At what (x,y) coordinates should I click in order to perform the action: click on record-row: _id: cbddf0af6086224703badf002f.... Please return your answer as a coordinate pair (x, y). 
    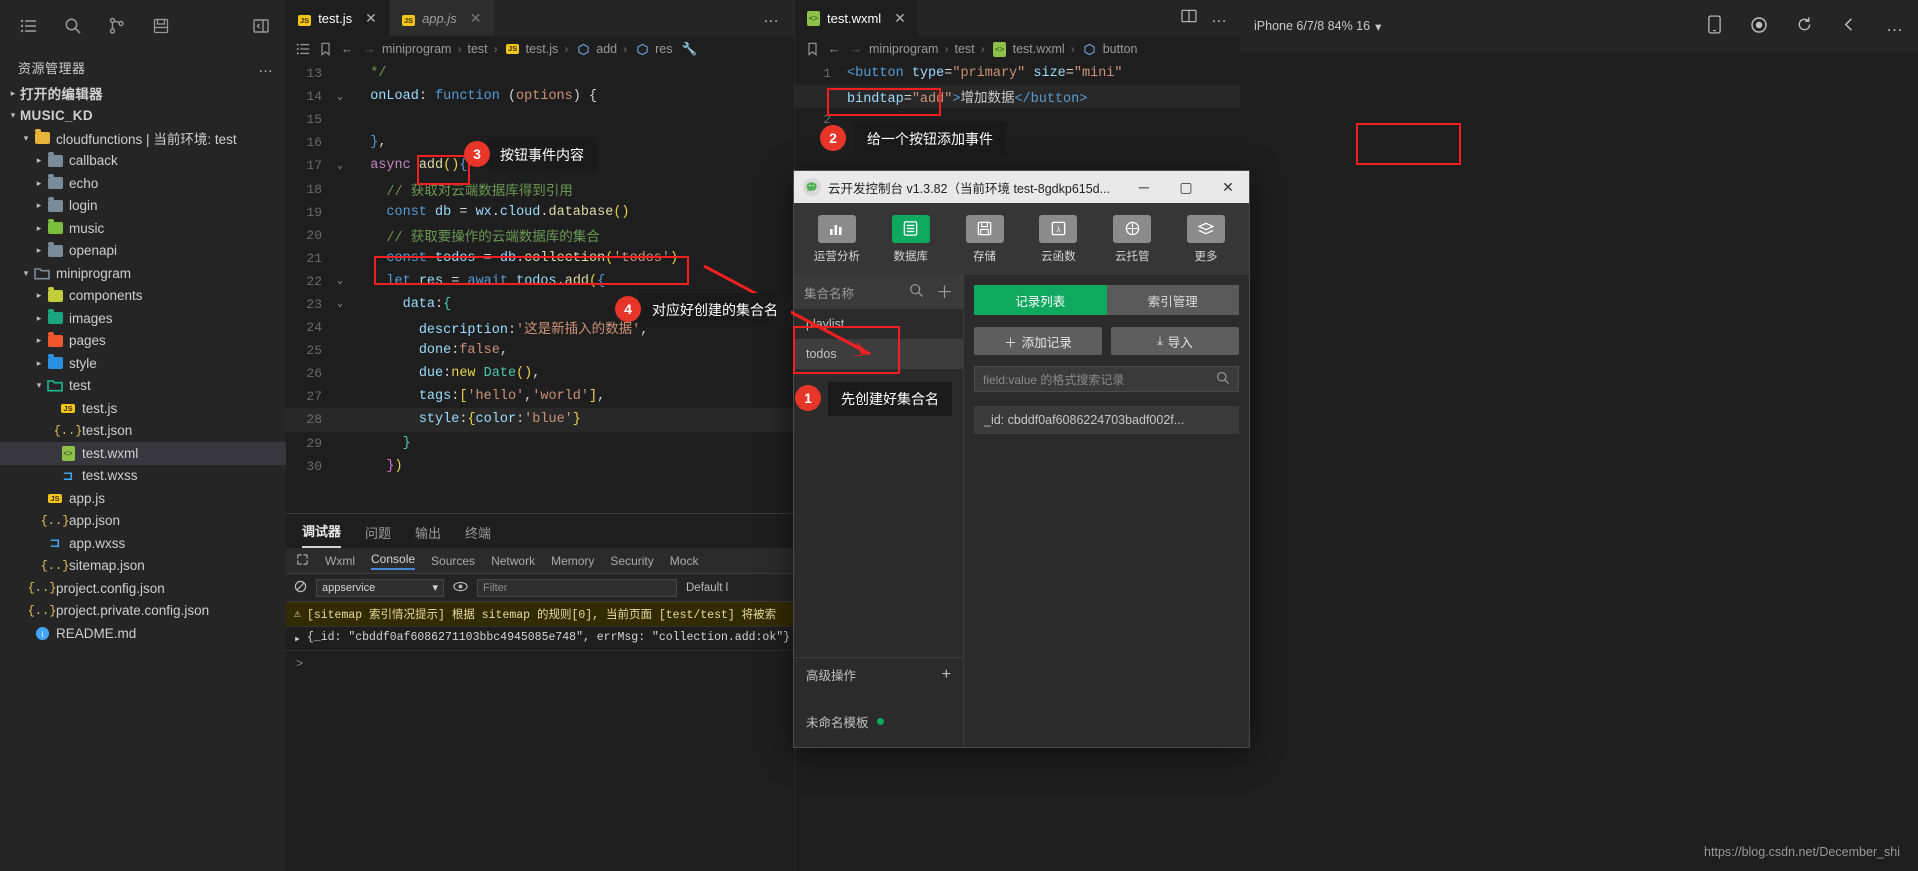
    Looking at the image, I should click on (1106, 420).